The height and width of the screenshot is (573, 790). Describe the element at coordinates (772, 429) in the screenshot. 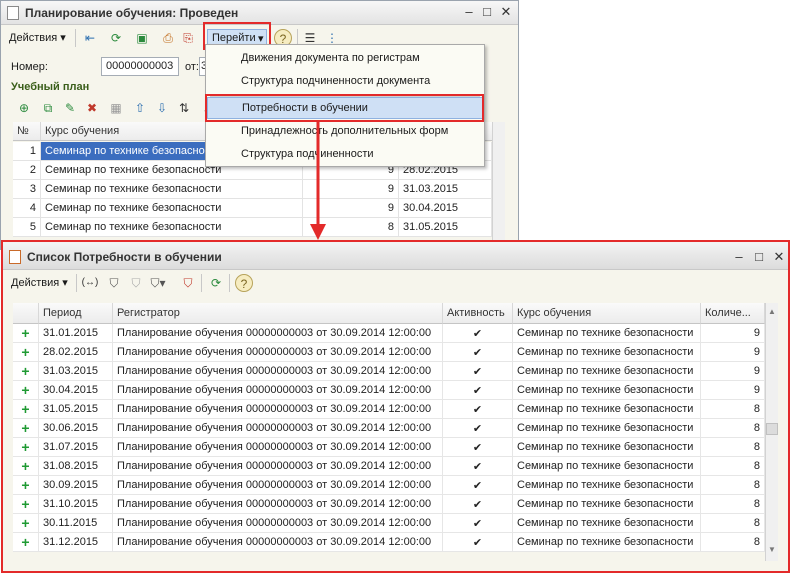

I see `scroll-thumb` at that location.